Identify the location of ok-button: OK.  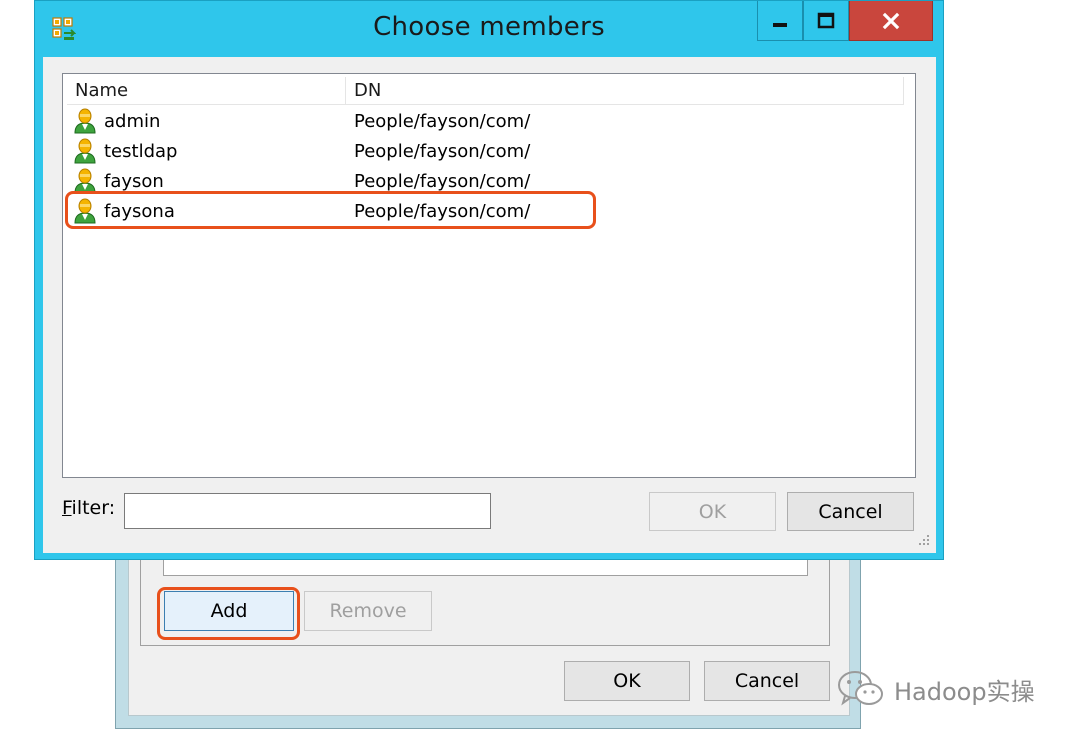
(712, 511).